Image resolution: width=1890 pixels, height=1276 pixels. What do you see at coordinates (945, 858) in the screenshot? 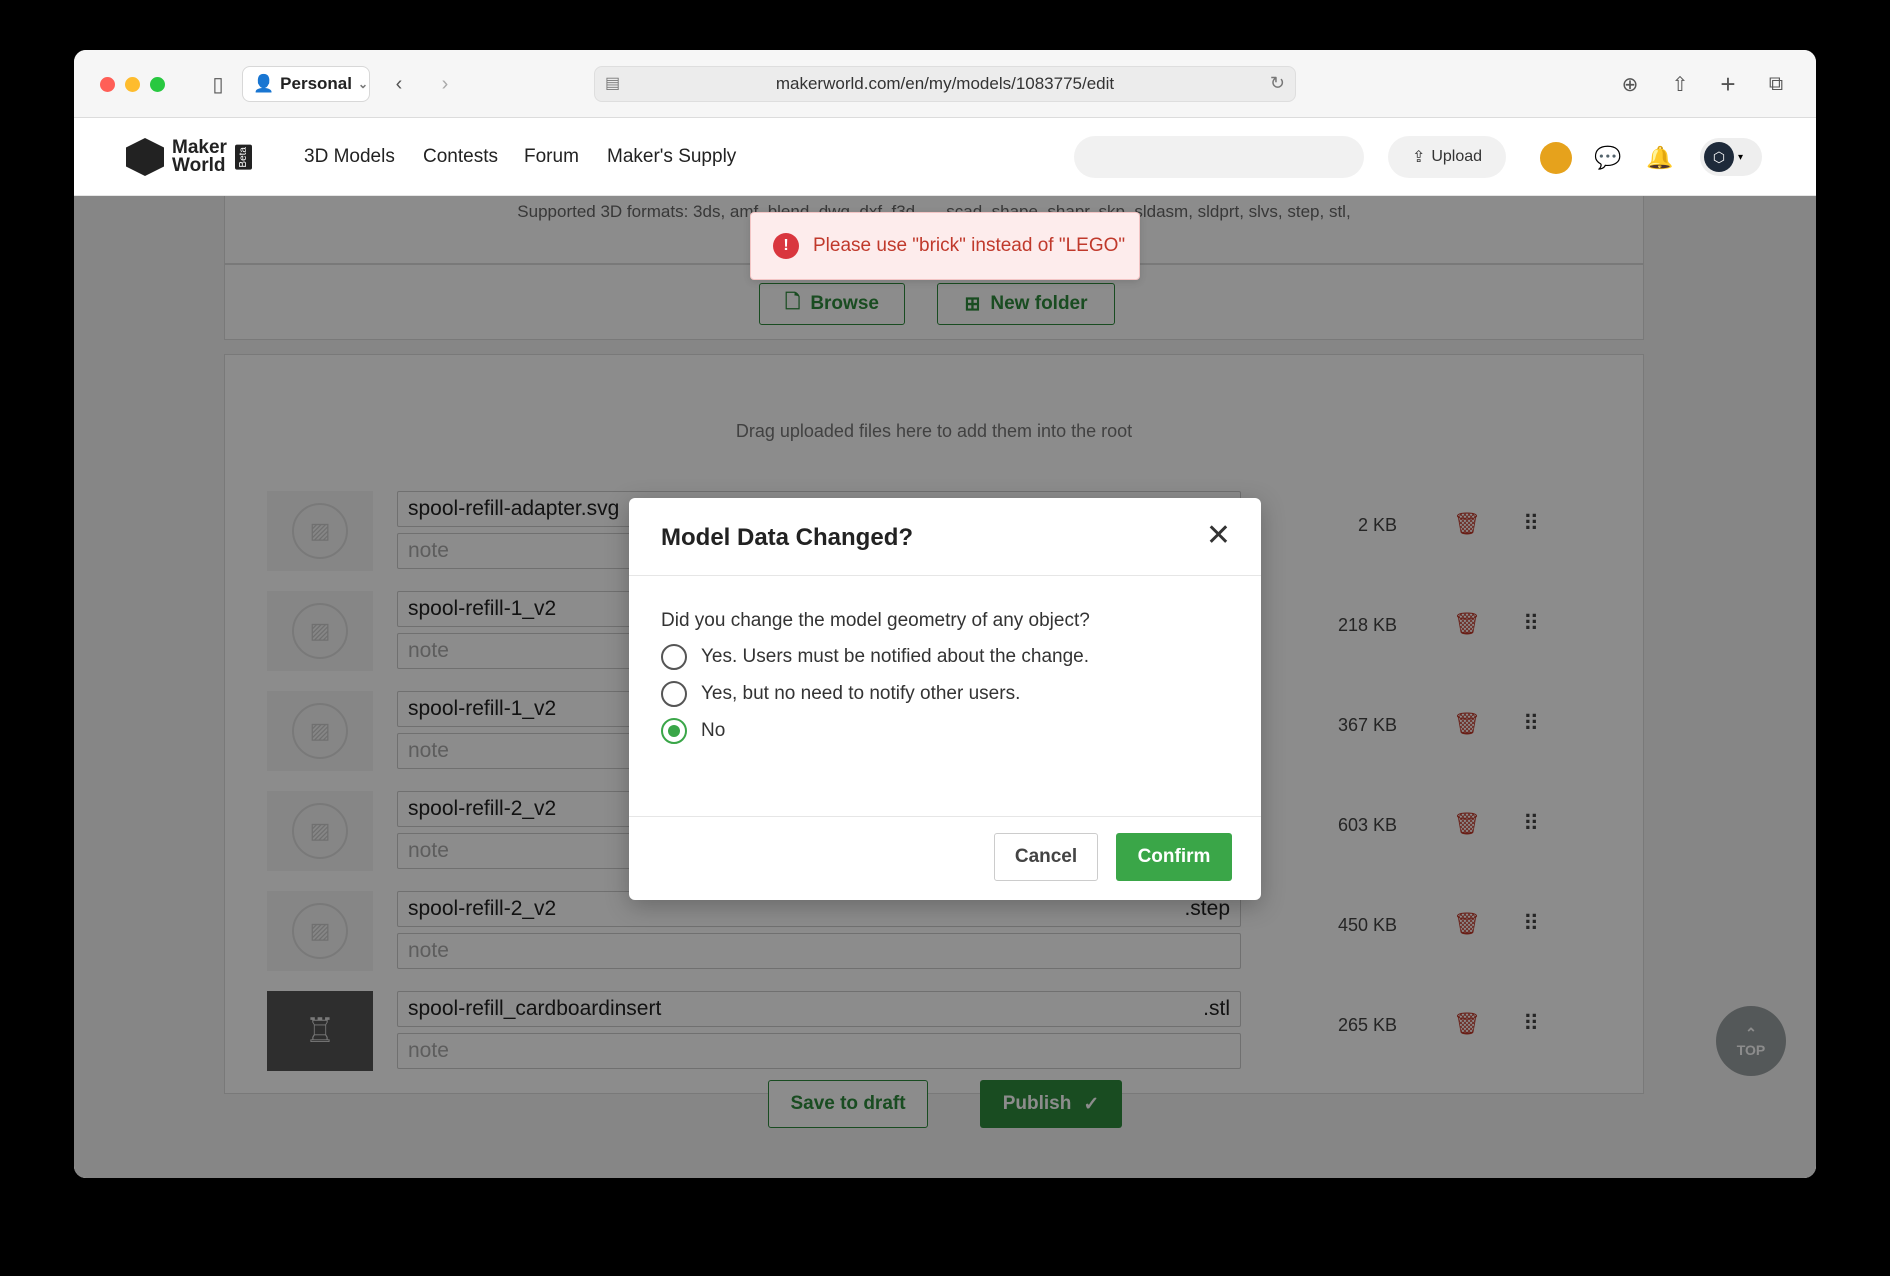
I see `dialog-footer: Cancel Confirm` at bounding box center [945, 858].